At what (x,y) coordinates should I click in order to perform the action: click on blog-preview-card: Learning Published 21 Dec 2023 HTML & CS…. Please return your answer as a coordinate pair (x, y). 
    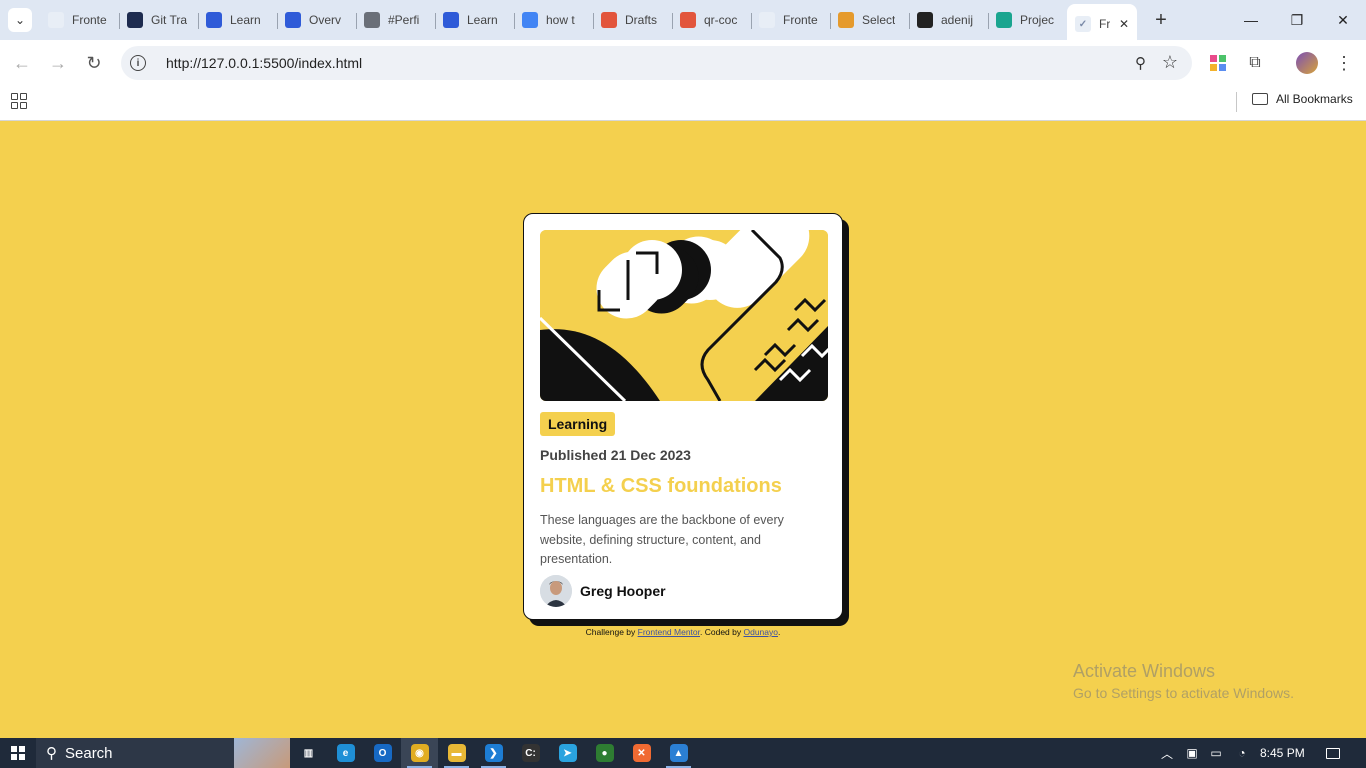
    Looking at the image, I should click on (683, 416).